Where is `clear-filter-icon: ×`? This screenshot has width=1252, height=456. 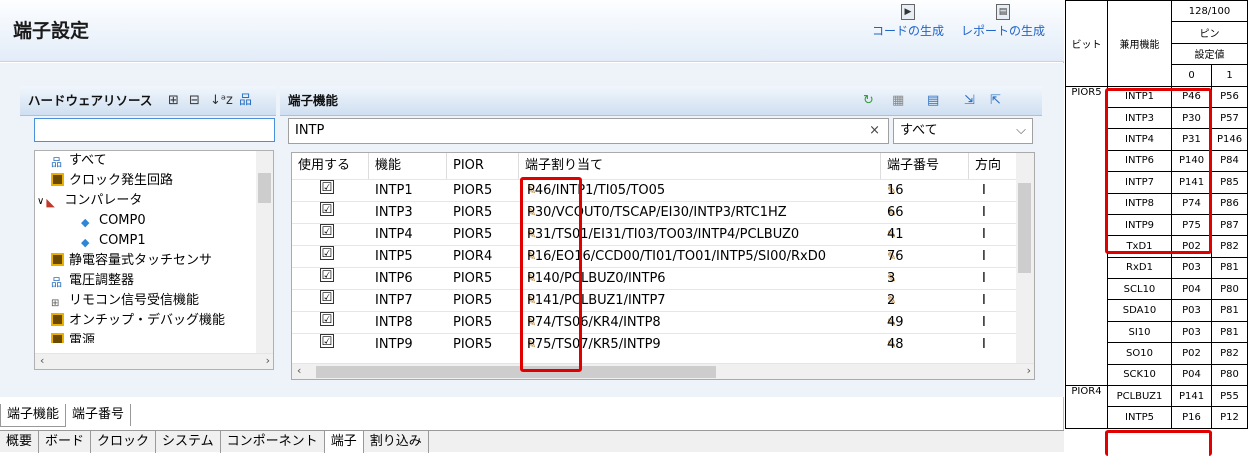 clear-filter-icon: × is located at coordinates (874, 131).